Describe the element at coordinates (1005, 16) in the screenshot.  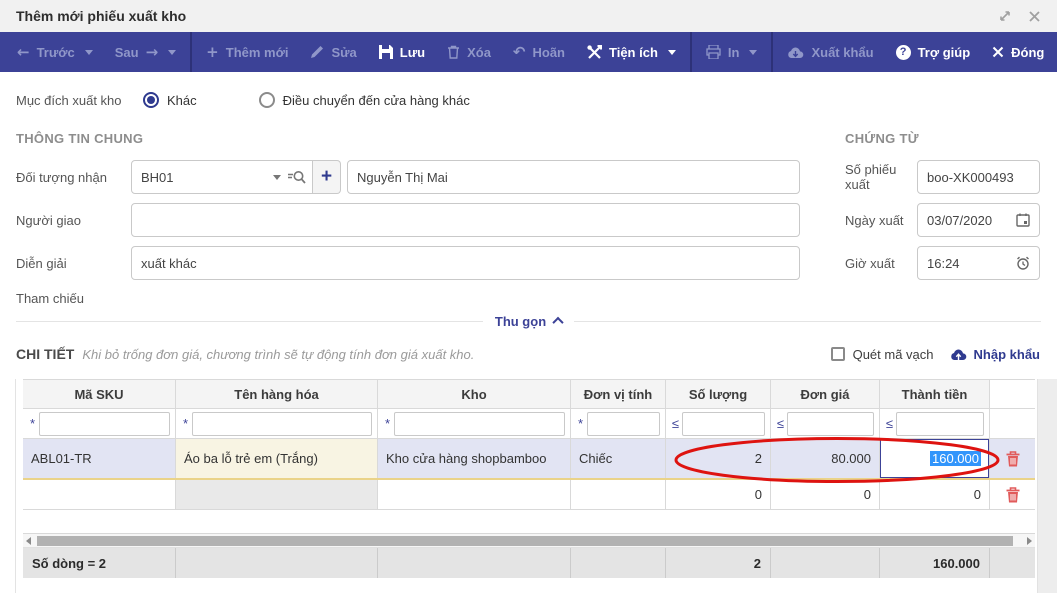
I see `maximize-icon` at that location.